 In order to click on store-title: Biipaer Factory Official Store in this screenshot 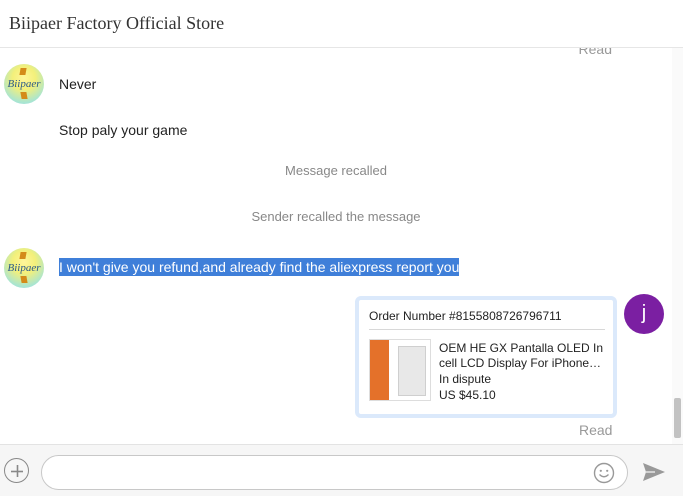, I will do `click(117, 23)`.